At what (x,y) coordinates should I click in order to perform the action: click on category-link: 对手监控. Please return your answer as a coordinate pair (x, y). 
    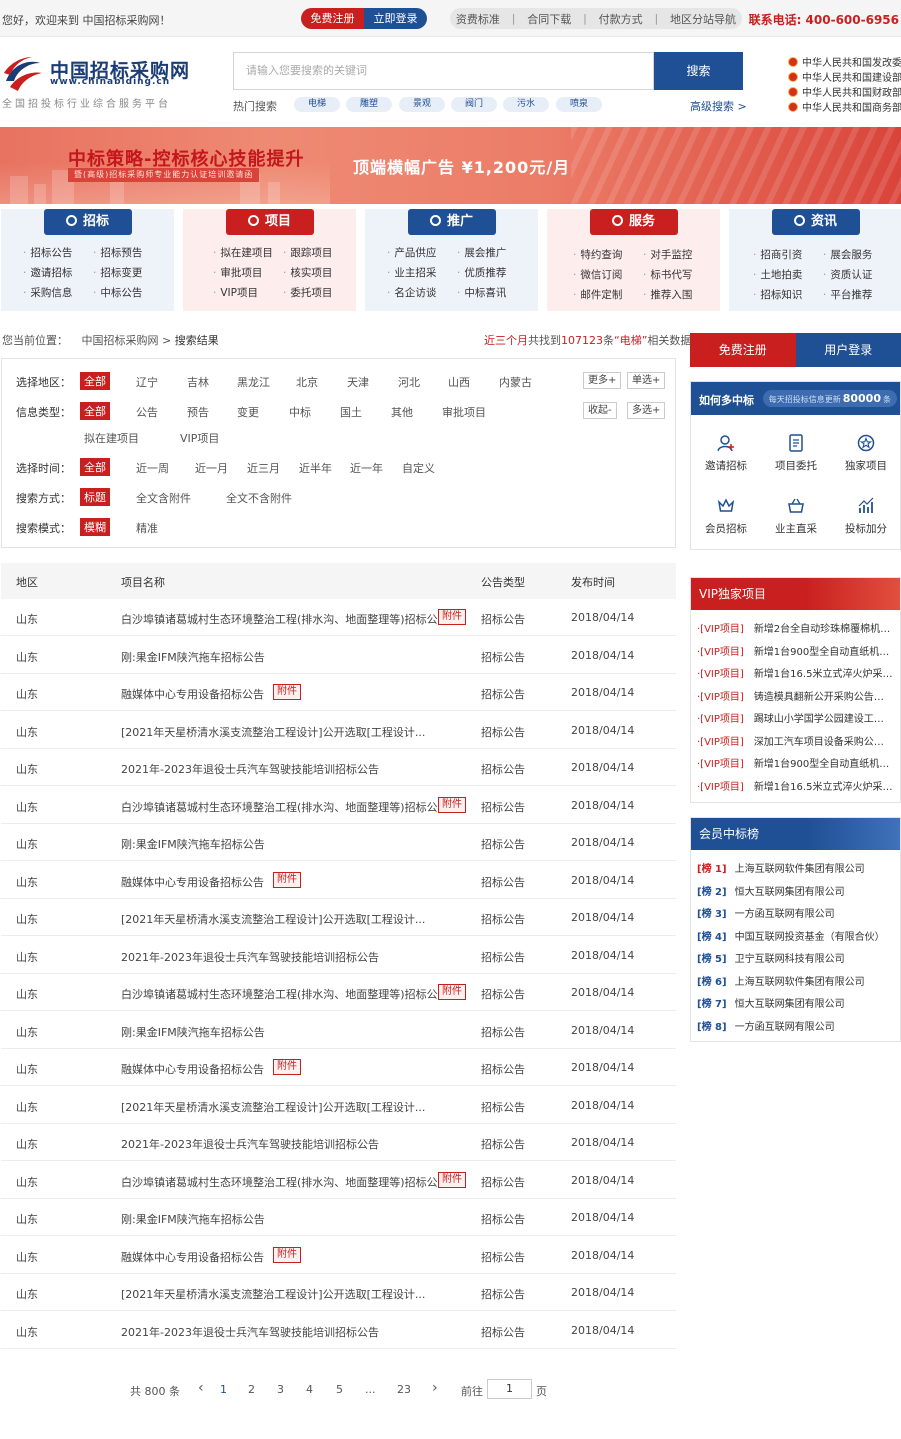
    Looking at the image, I should click on (678, 255).